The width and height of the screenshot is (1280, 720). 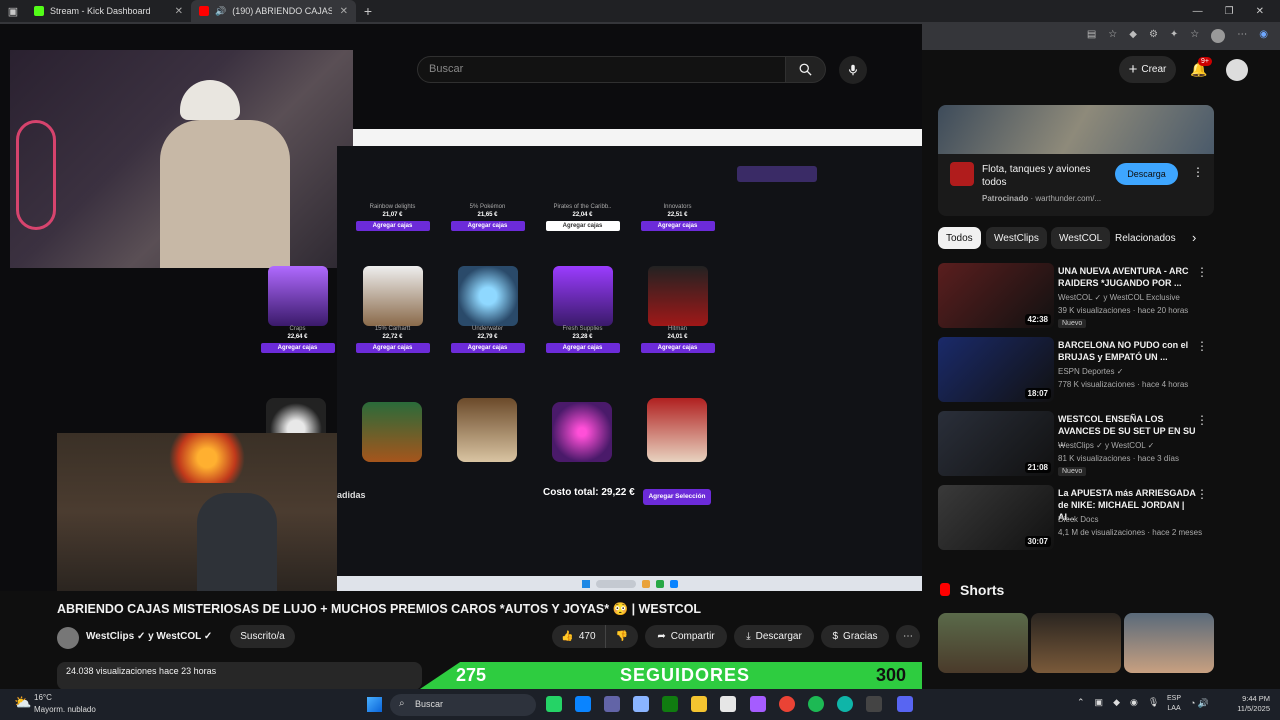 What do you see at coordinates (1146, 174) in the screenshot?
I see `ad-download-button: Descarga` at bounding box center [1146, 174].